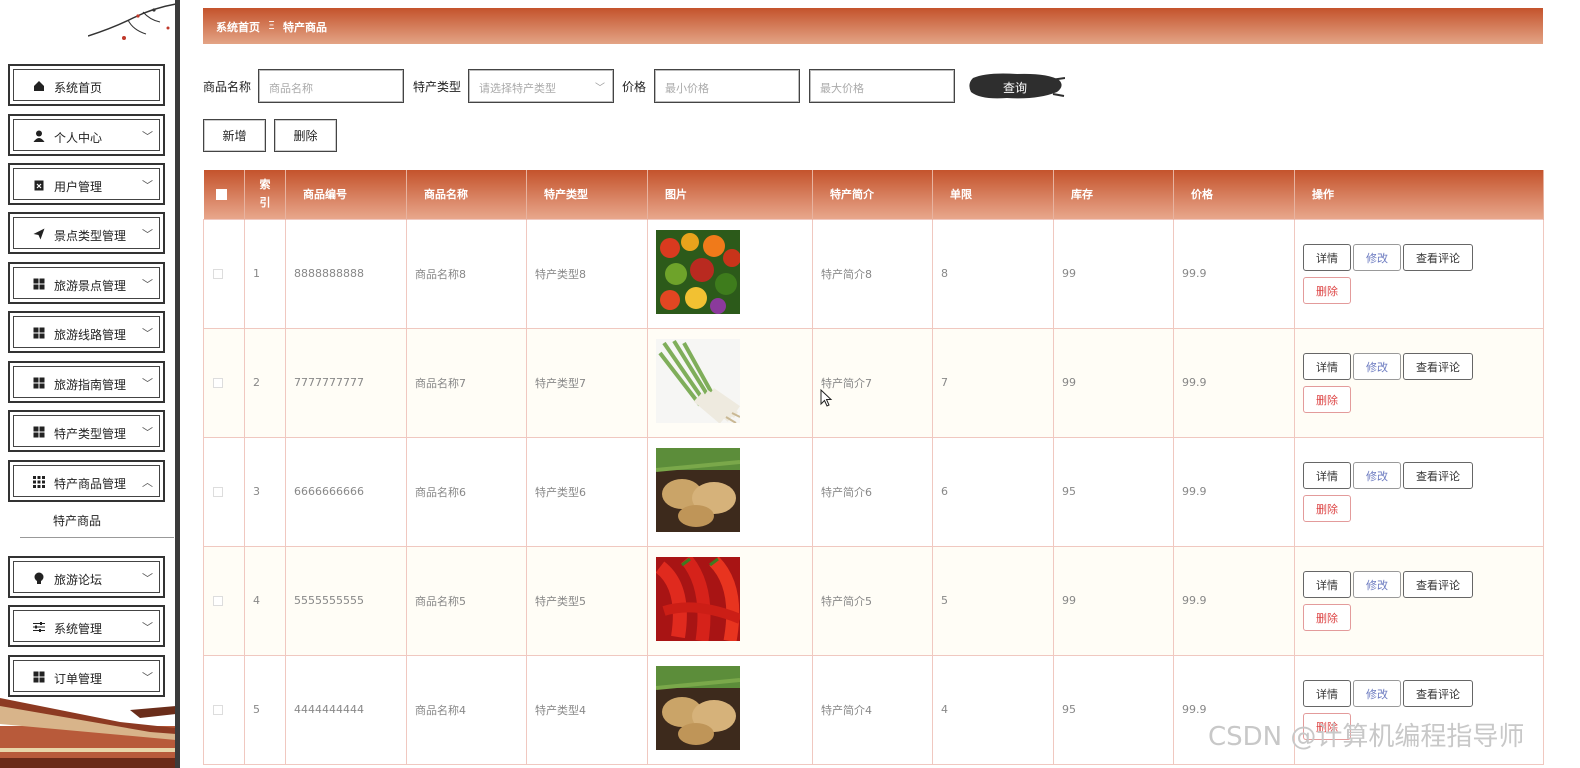 The image size is (1580, 768). I want to click on min-price-input: 最小价格, so click(727, 86).